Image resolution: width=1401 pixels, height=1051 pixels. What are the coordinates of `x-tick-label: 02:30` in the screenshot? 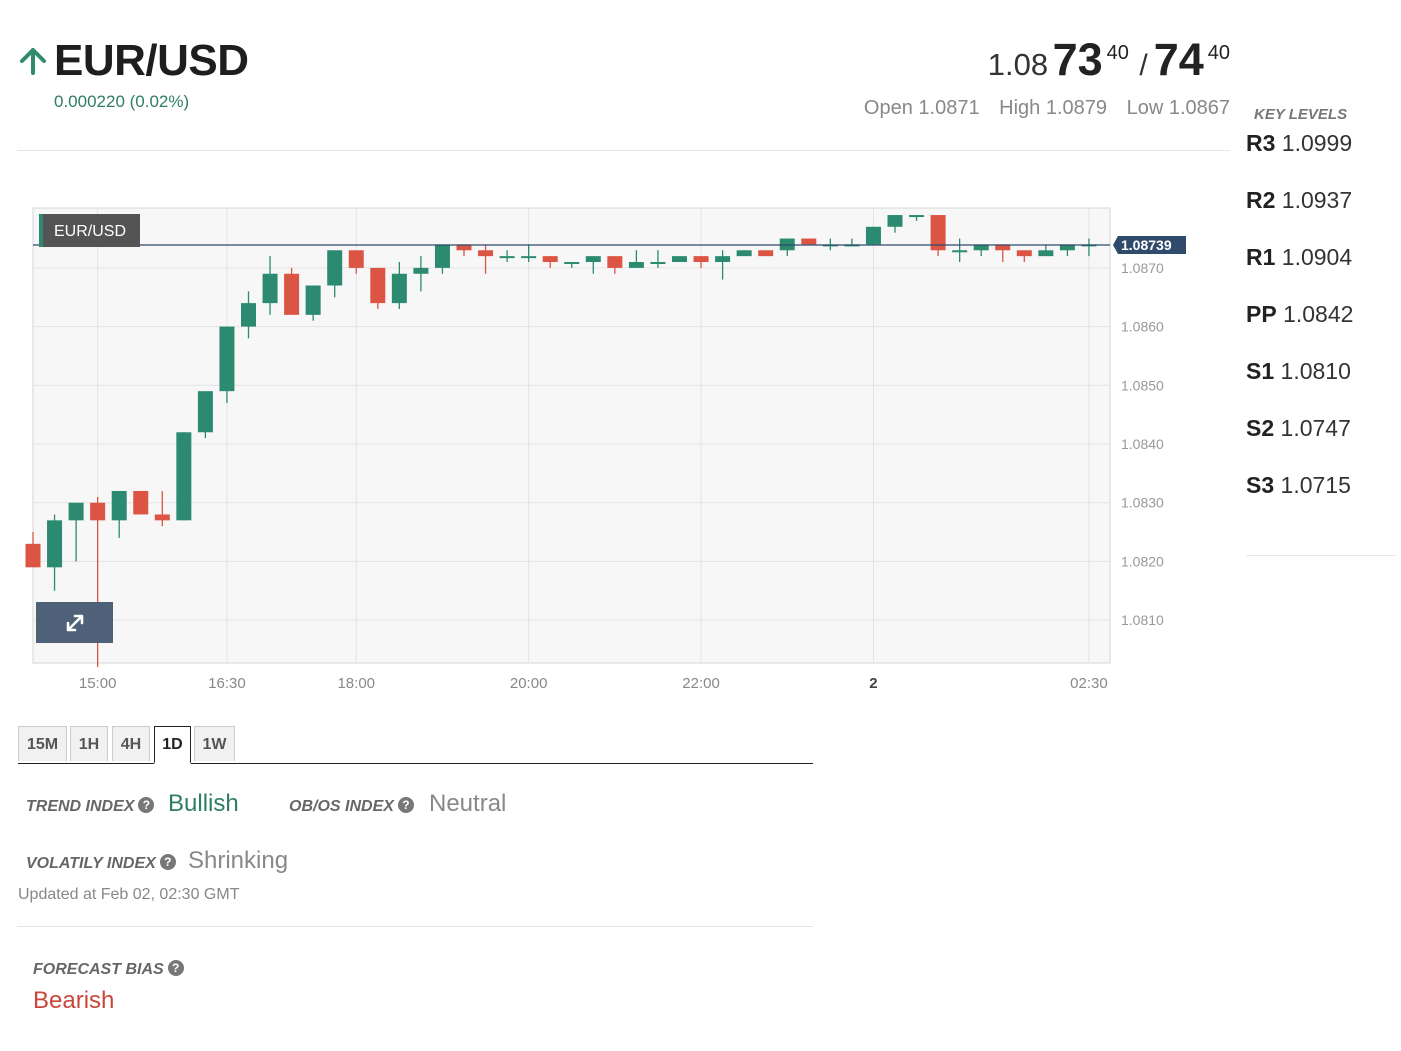 It's located at (1089, 683).